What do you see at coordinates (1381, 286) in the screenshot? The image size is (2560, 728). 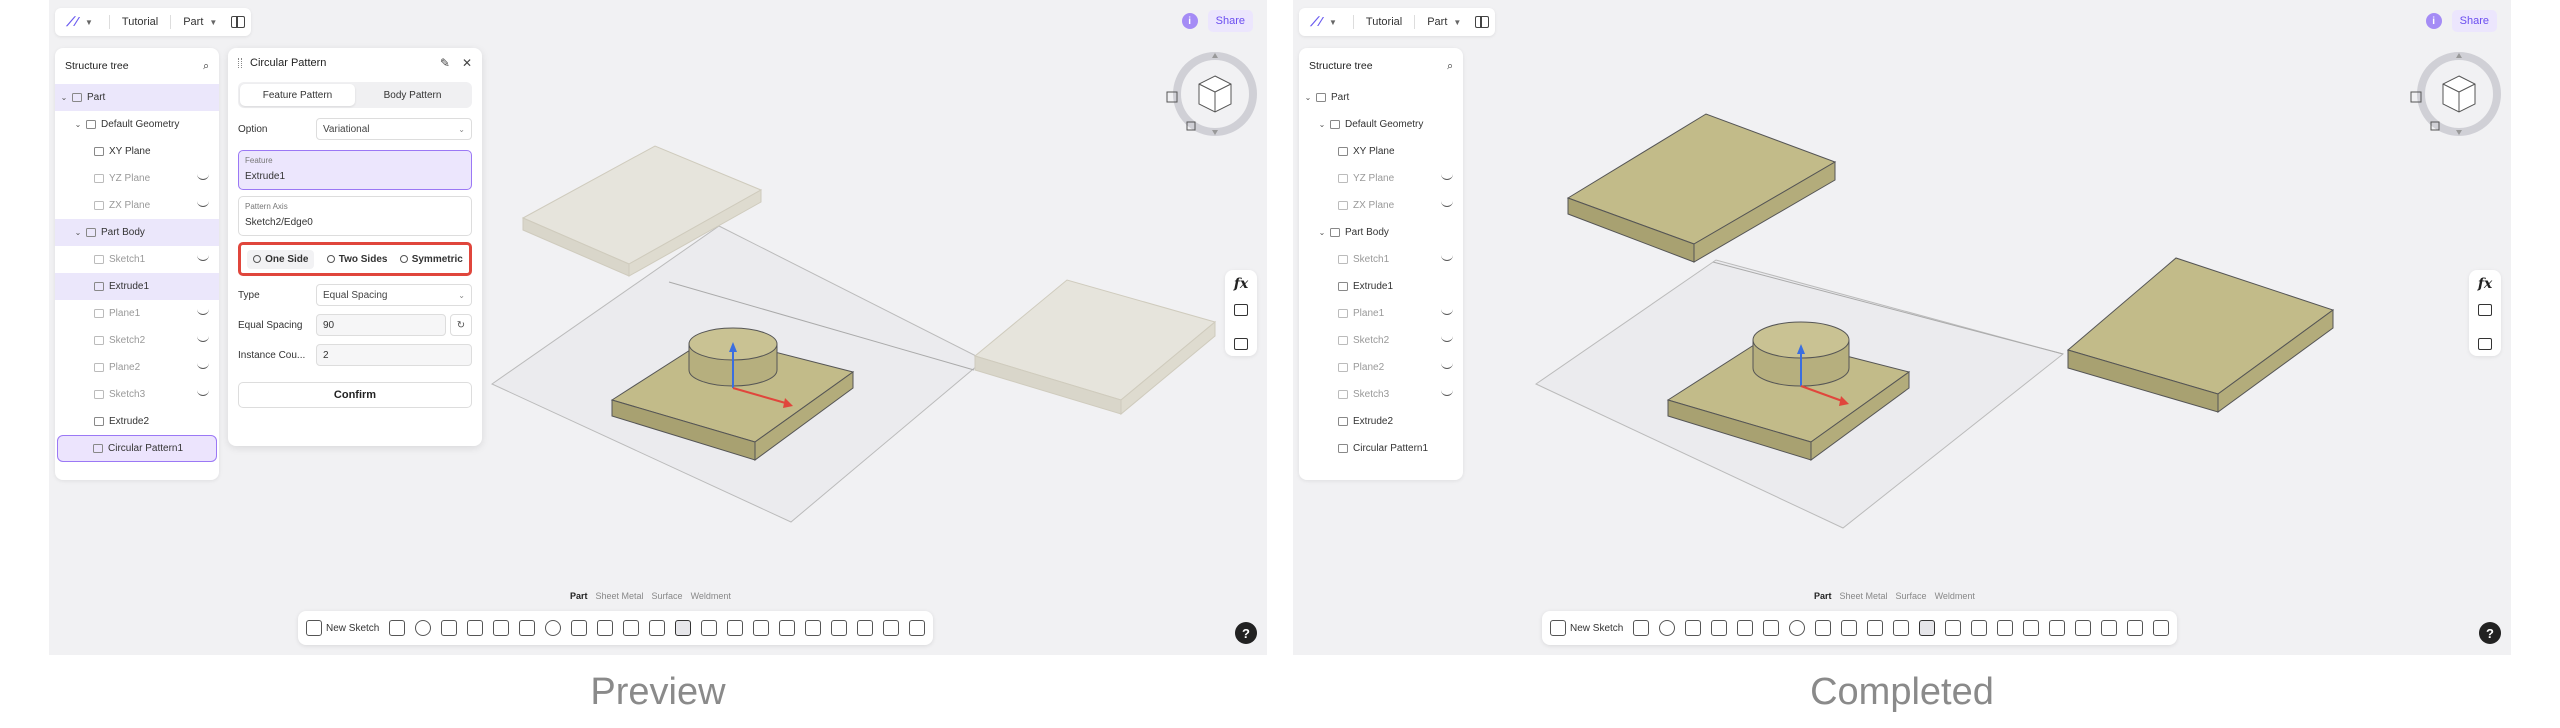 I see `tree-item-extrude1: Extrude1` at bounding box center [1381, 286].